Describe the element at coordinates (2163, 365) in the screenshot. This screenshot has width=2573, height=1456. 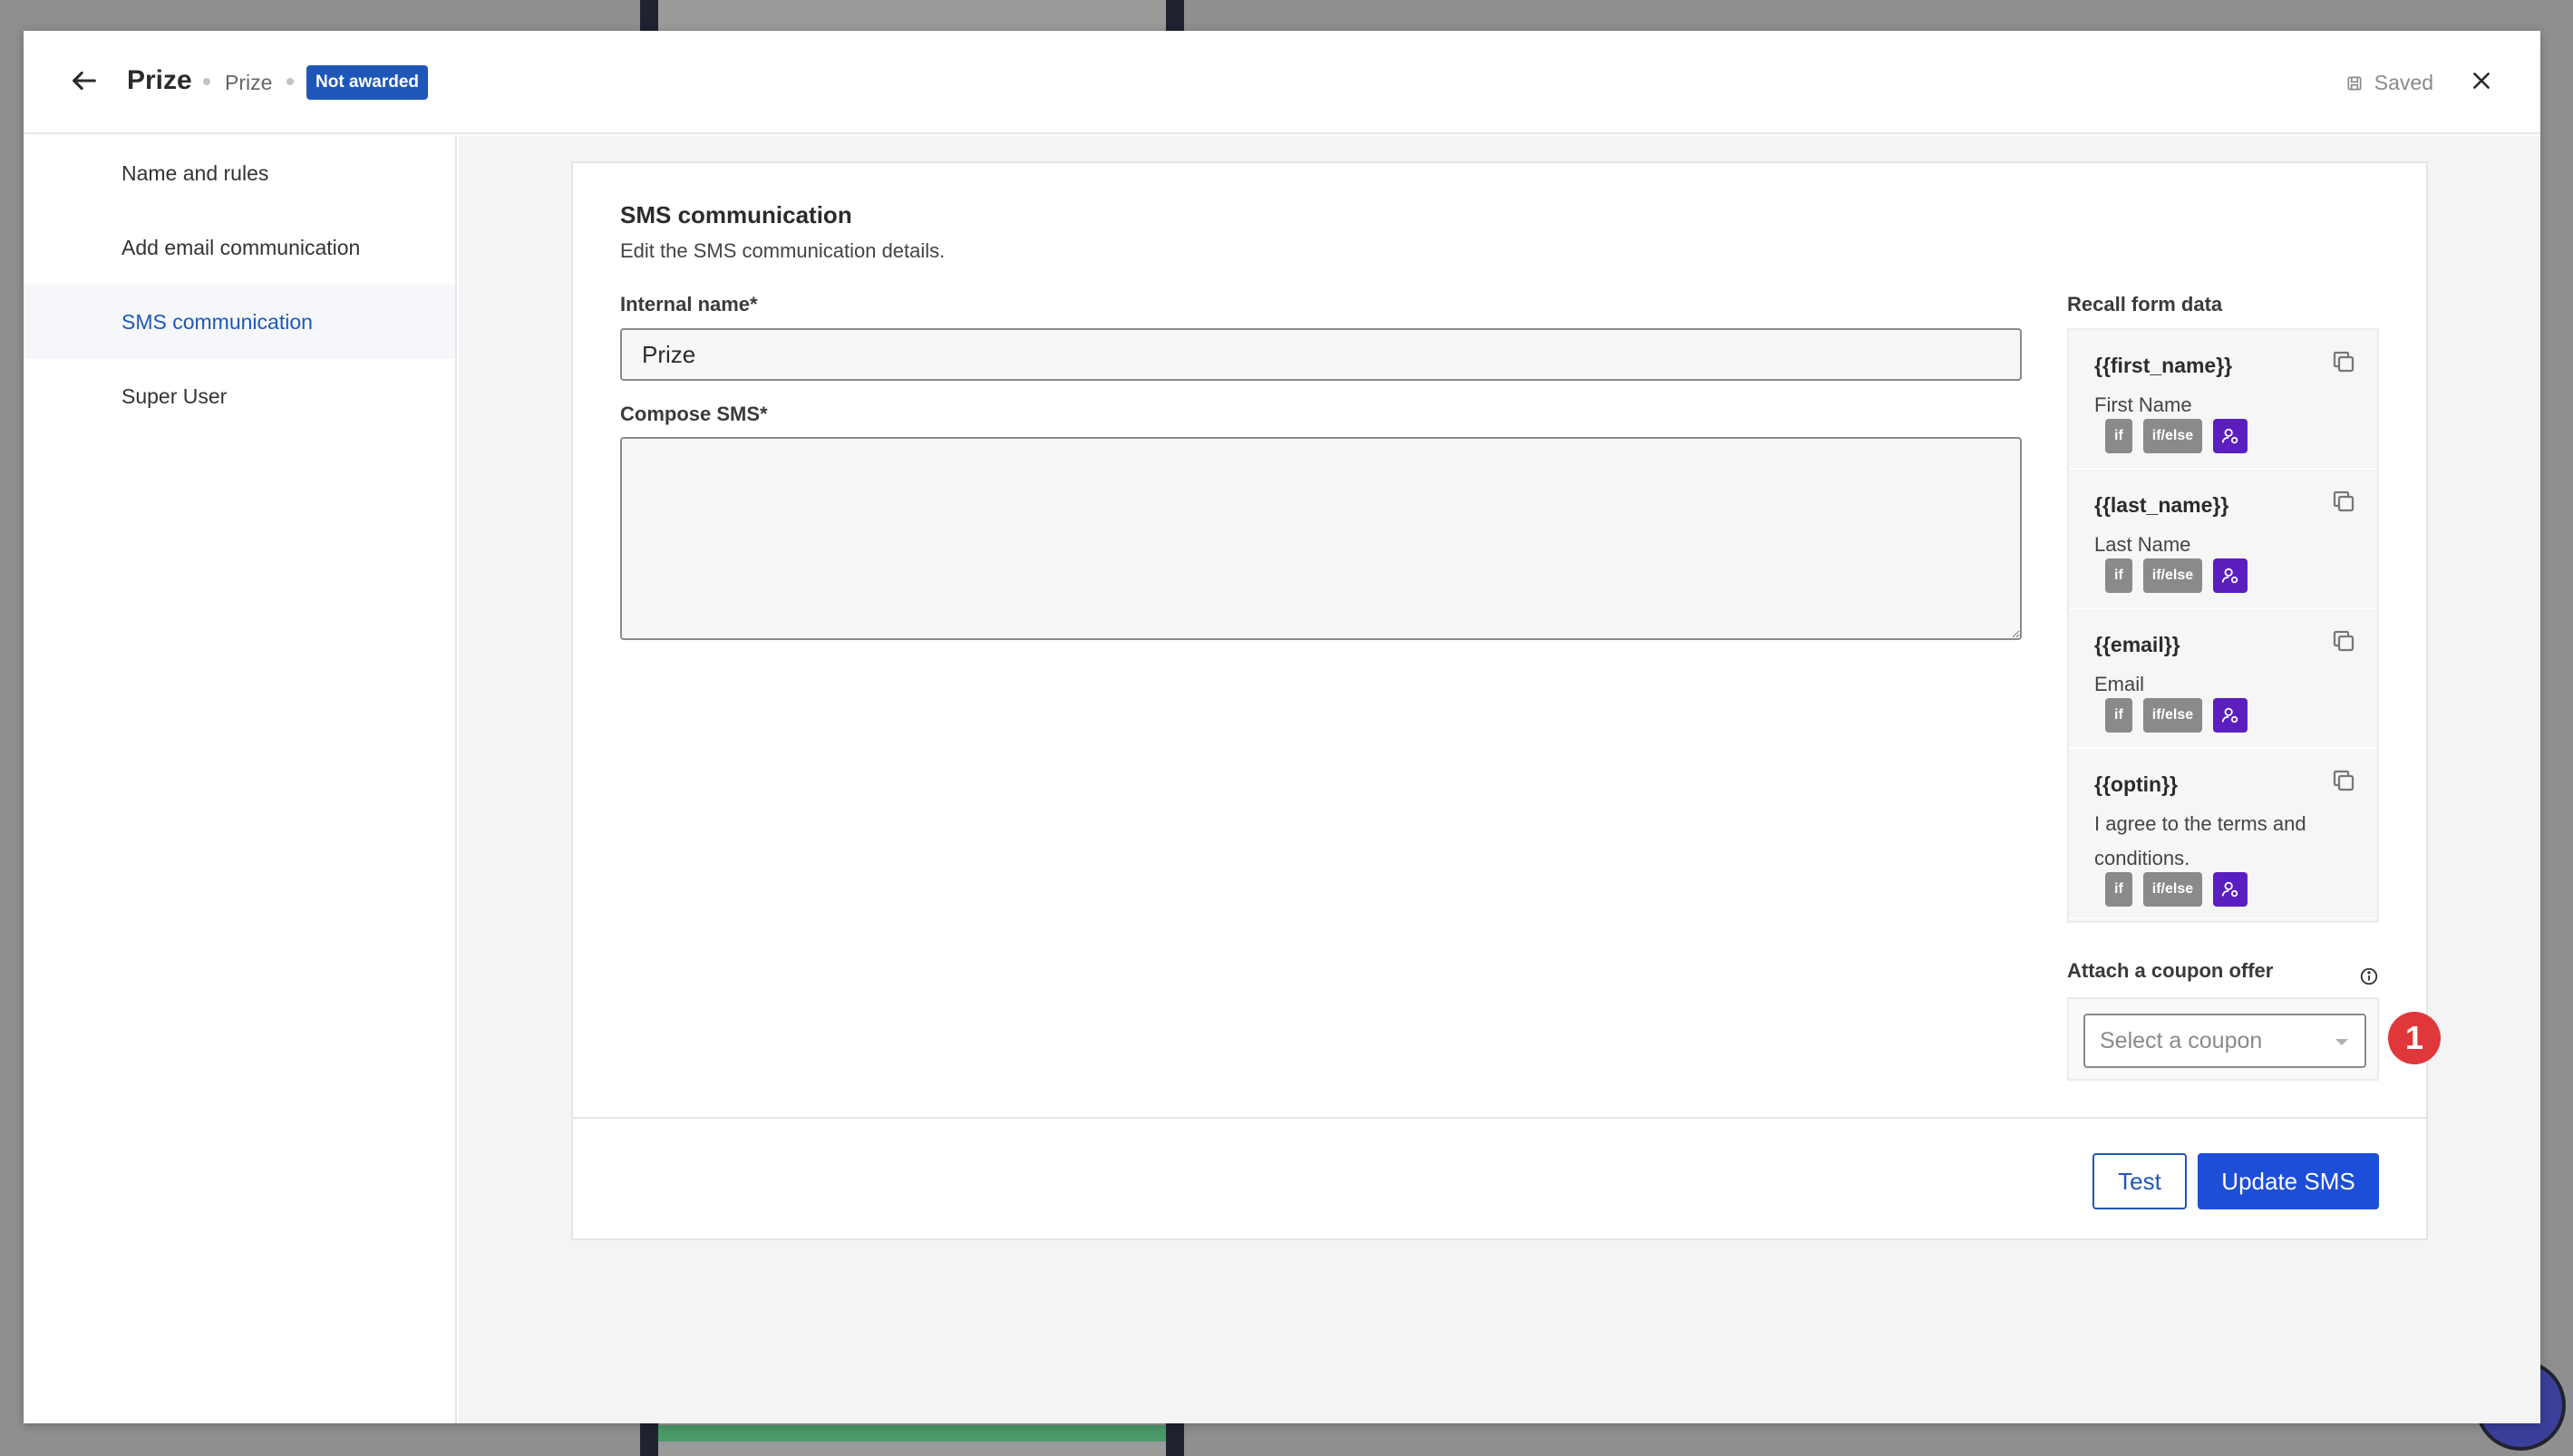
I see `recall-variable: {{first_name}}` at that location.